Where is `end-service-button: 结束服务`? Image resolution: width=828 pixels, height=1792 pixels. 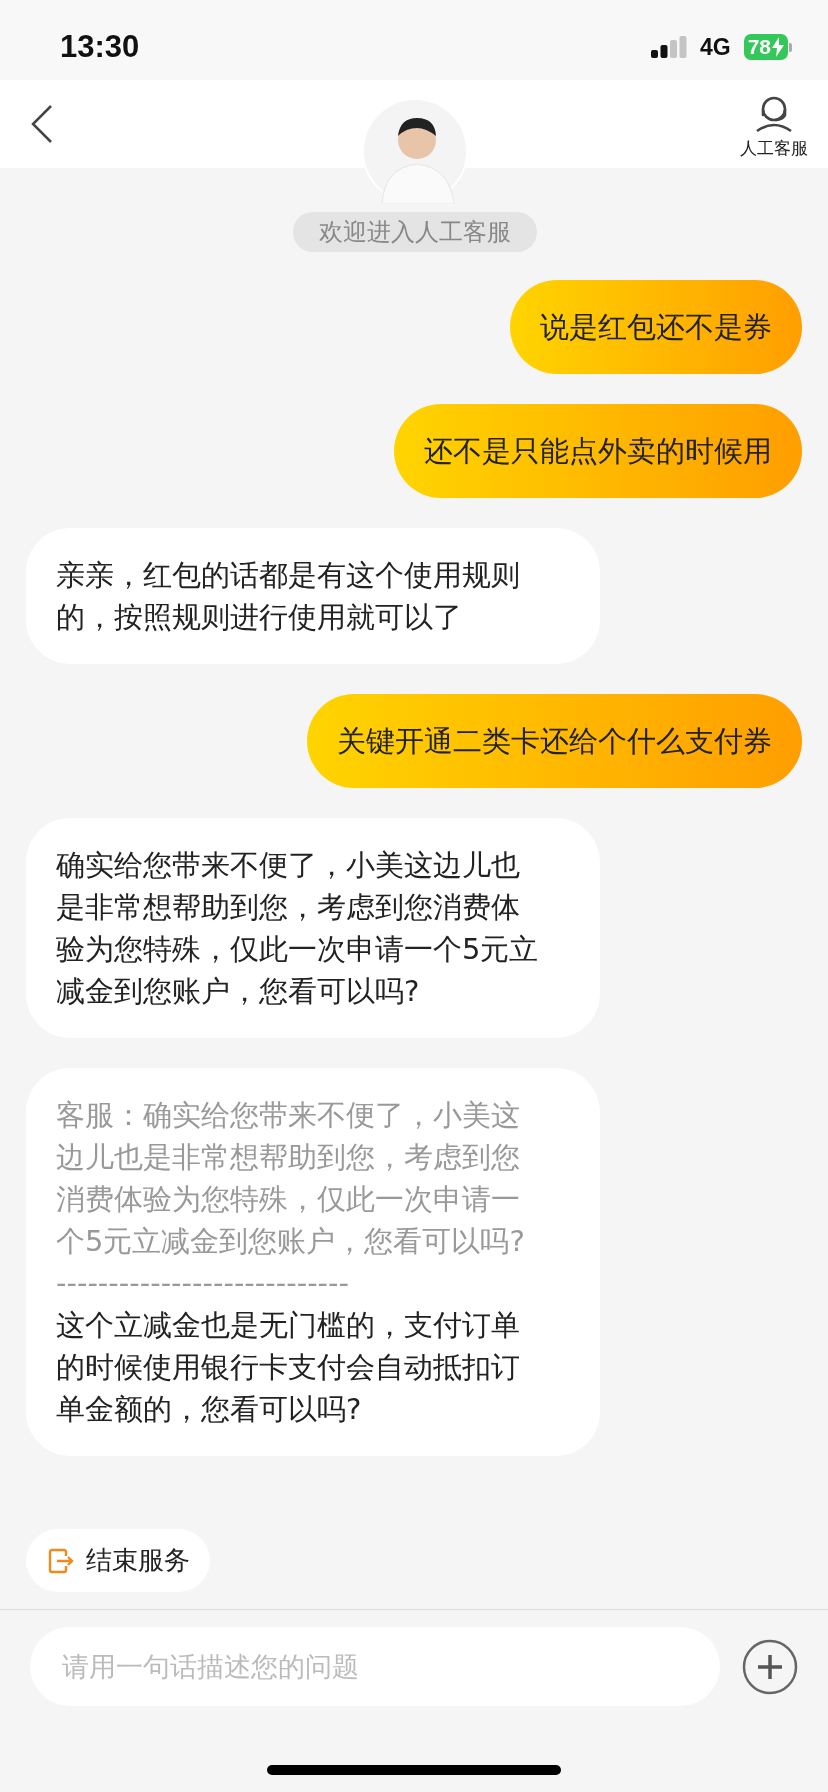
end-service-button: 结束服务 is located at coordinates (118, 1560).